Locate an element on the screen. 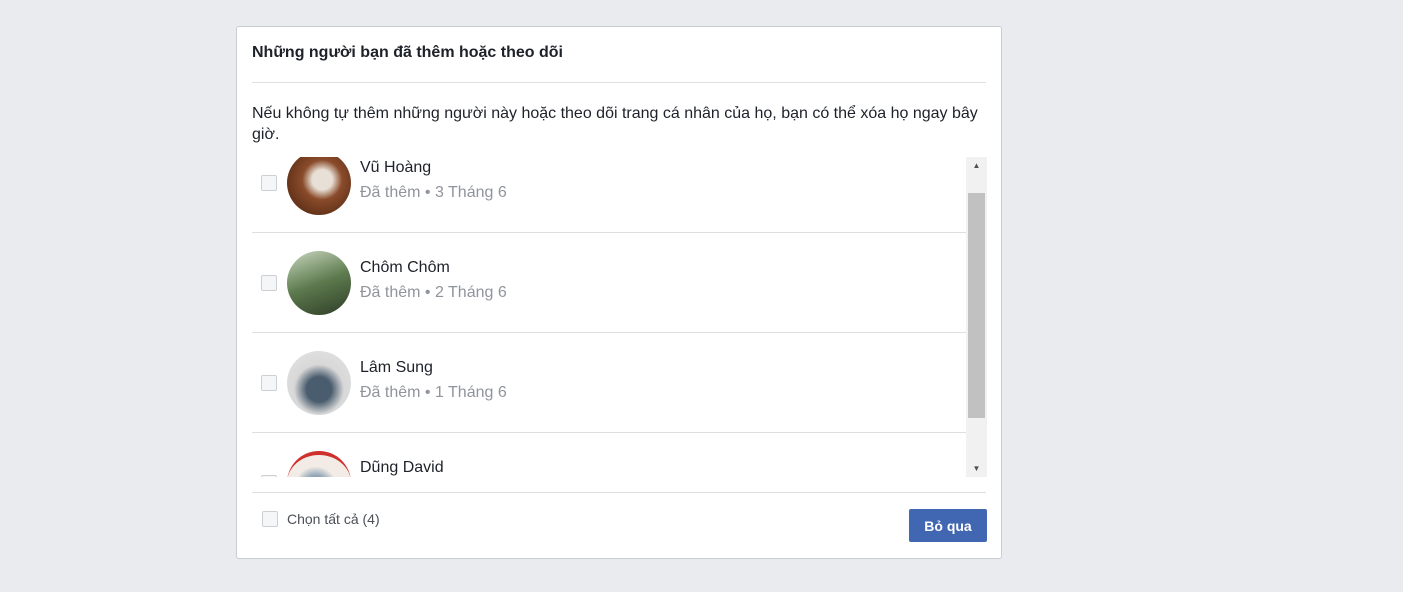 The image size is (1403, 592). person-name: Vũ Hoàng is located at coordinates (395, 168).